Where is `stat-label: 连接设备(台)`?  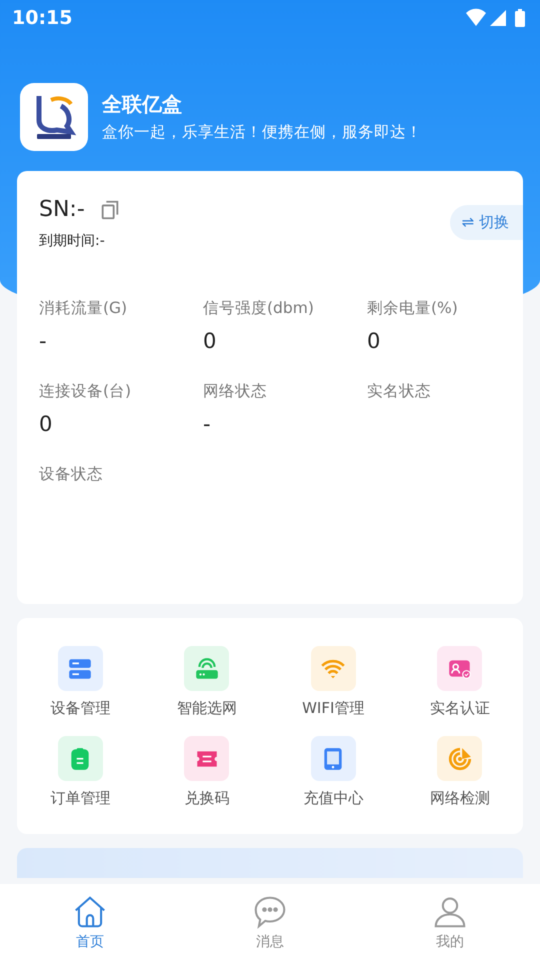 stat-label: 连接设备(台) is located at coordinates (85, 391).